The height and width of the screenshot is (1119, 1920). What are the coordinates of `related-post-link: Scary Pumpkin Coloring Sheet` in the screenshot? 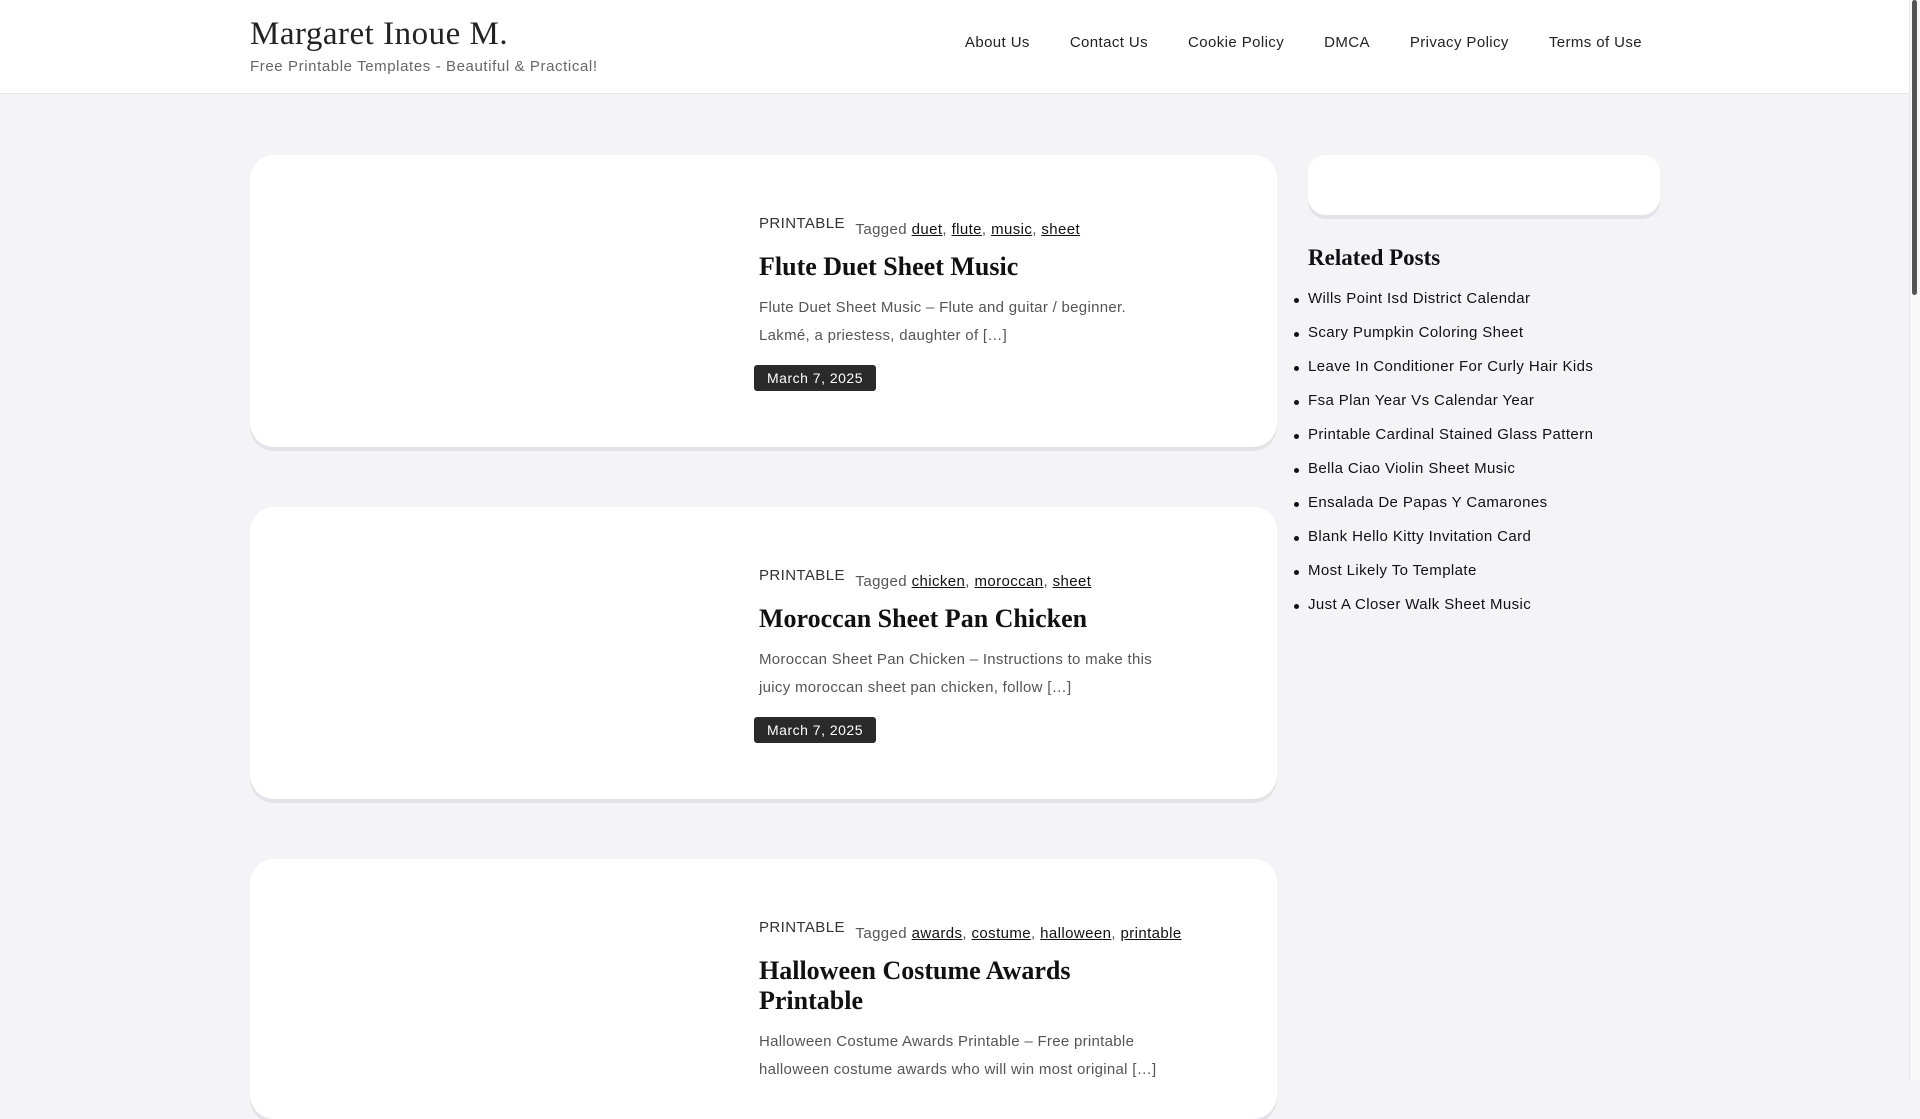 It's located at (1481, 341).